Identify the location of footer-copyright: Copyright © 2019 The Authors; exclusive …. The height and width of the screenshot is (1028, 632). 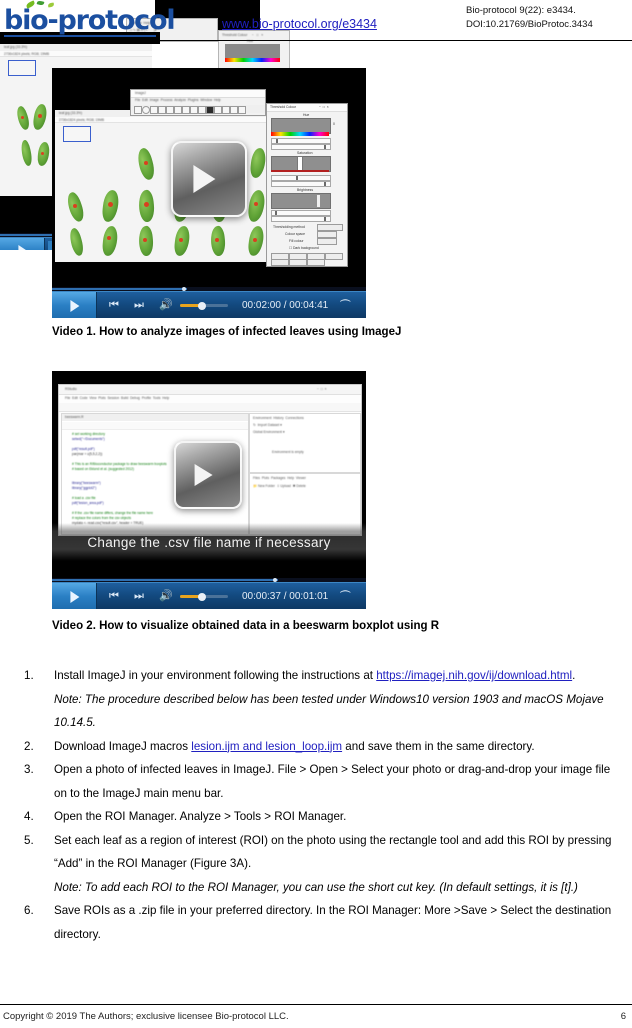
(146, 1016).